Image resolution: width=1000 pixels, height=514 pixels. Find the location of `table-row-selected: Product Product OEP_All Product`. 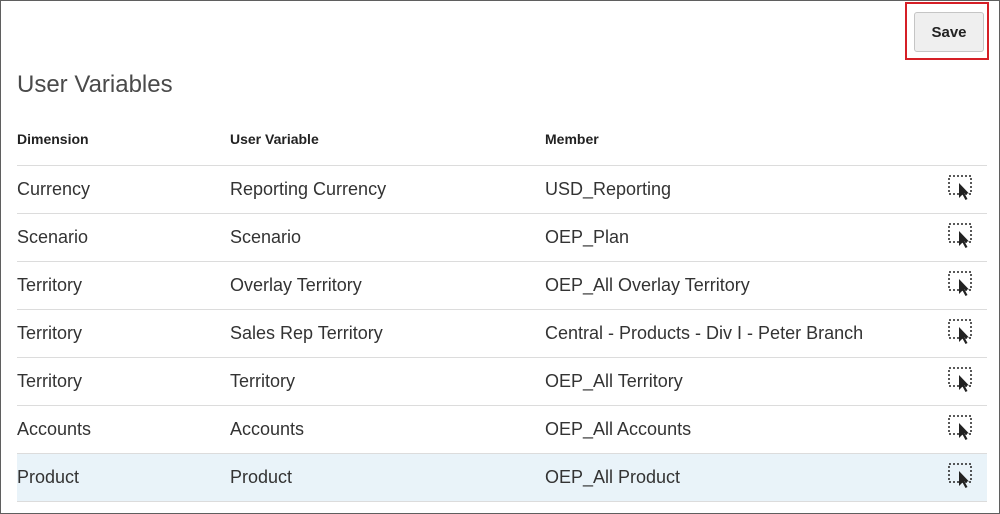

table-row-selected: Product Product OEP_All Product is located at coordinates (502, 478).